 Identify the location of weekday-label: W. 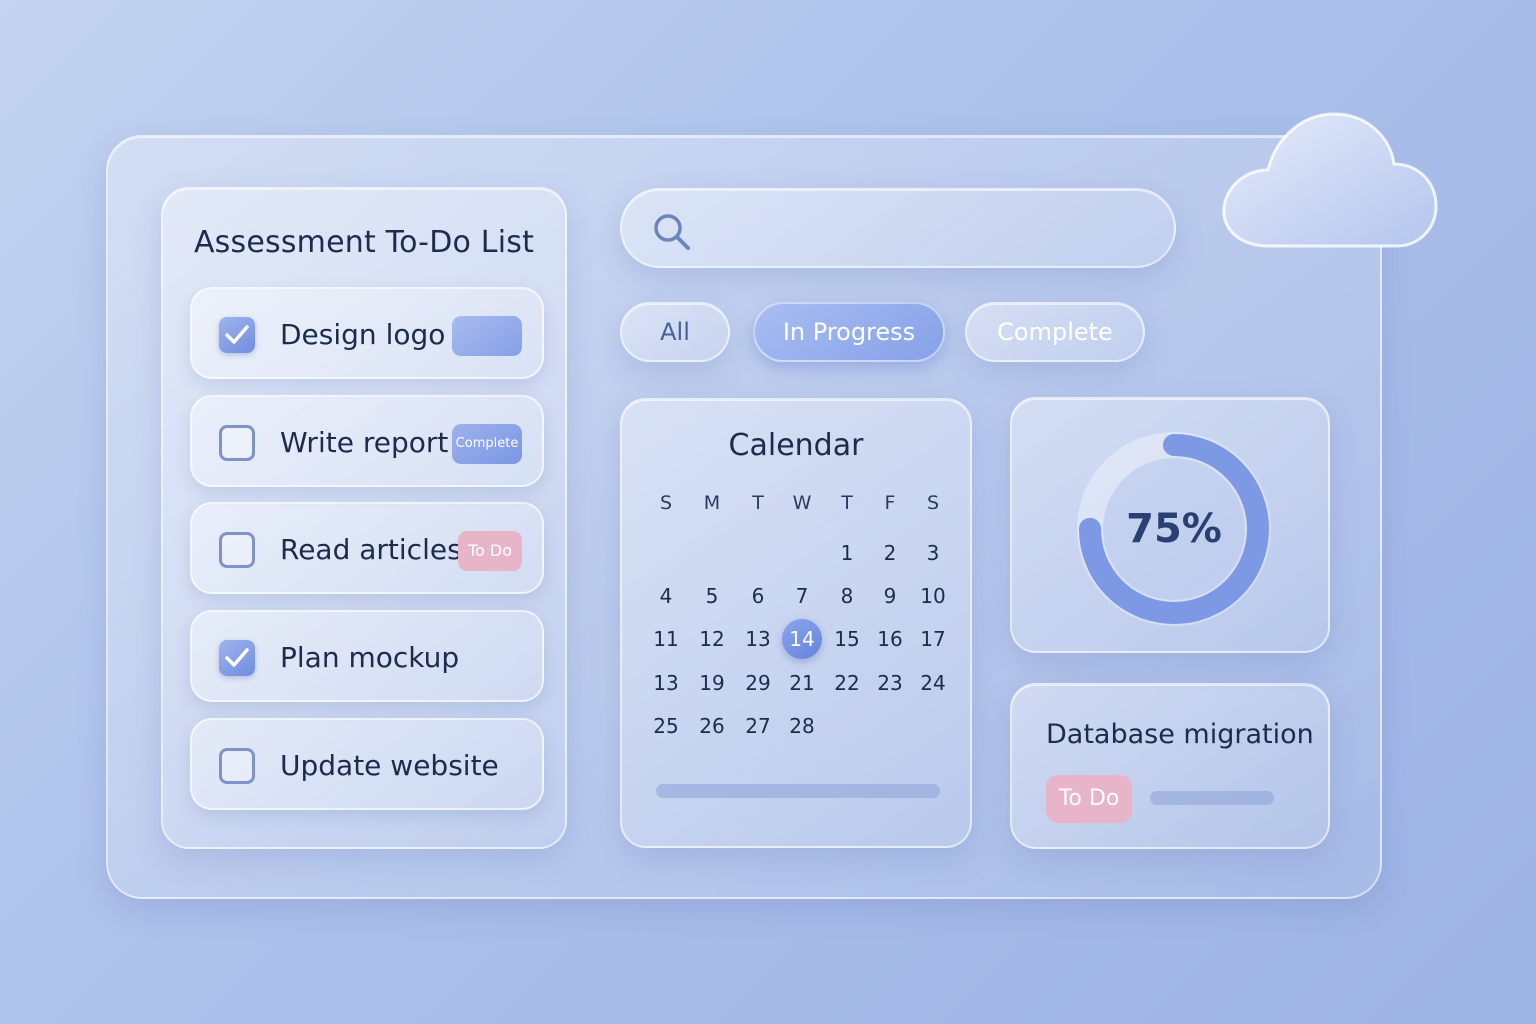
(802, 503).